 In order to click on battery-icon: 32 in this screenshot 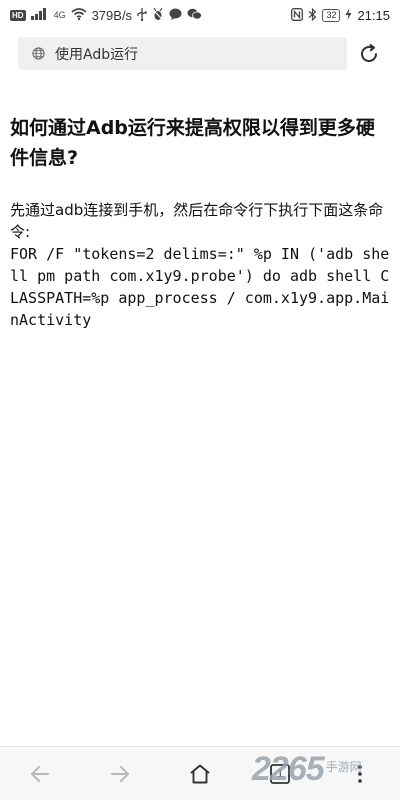, I will do `click(331, 15)`.